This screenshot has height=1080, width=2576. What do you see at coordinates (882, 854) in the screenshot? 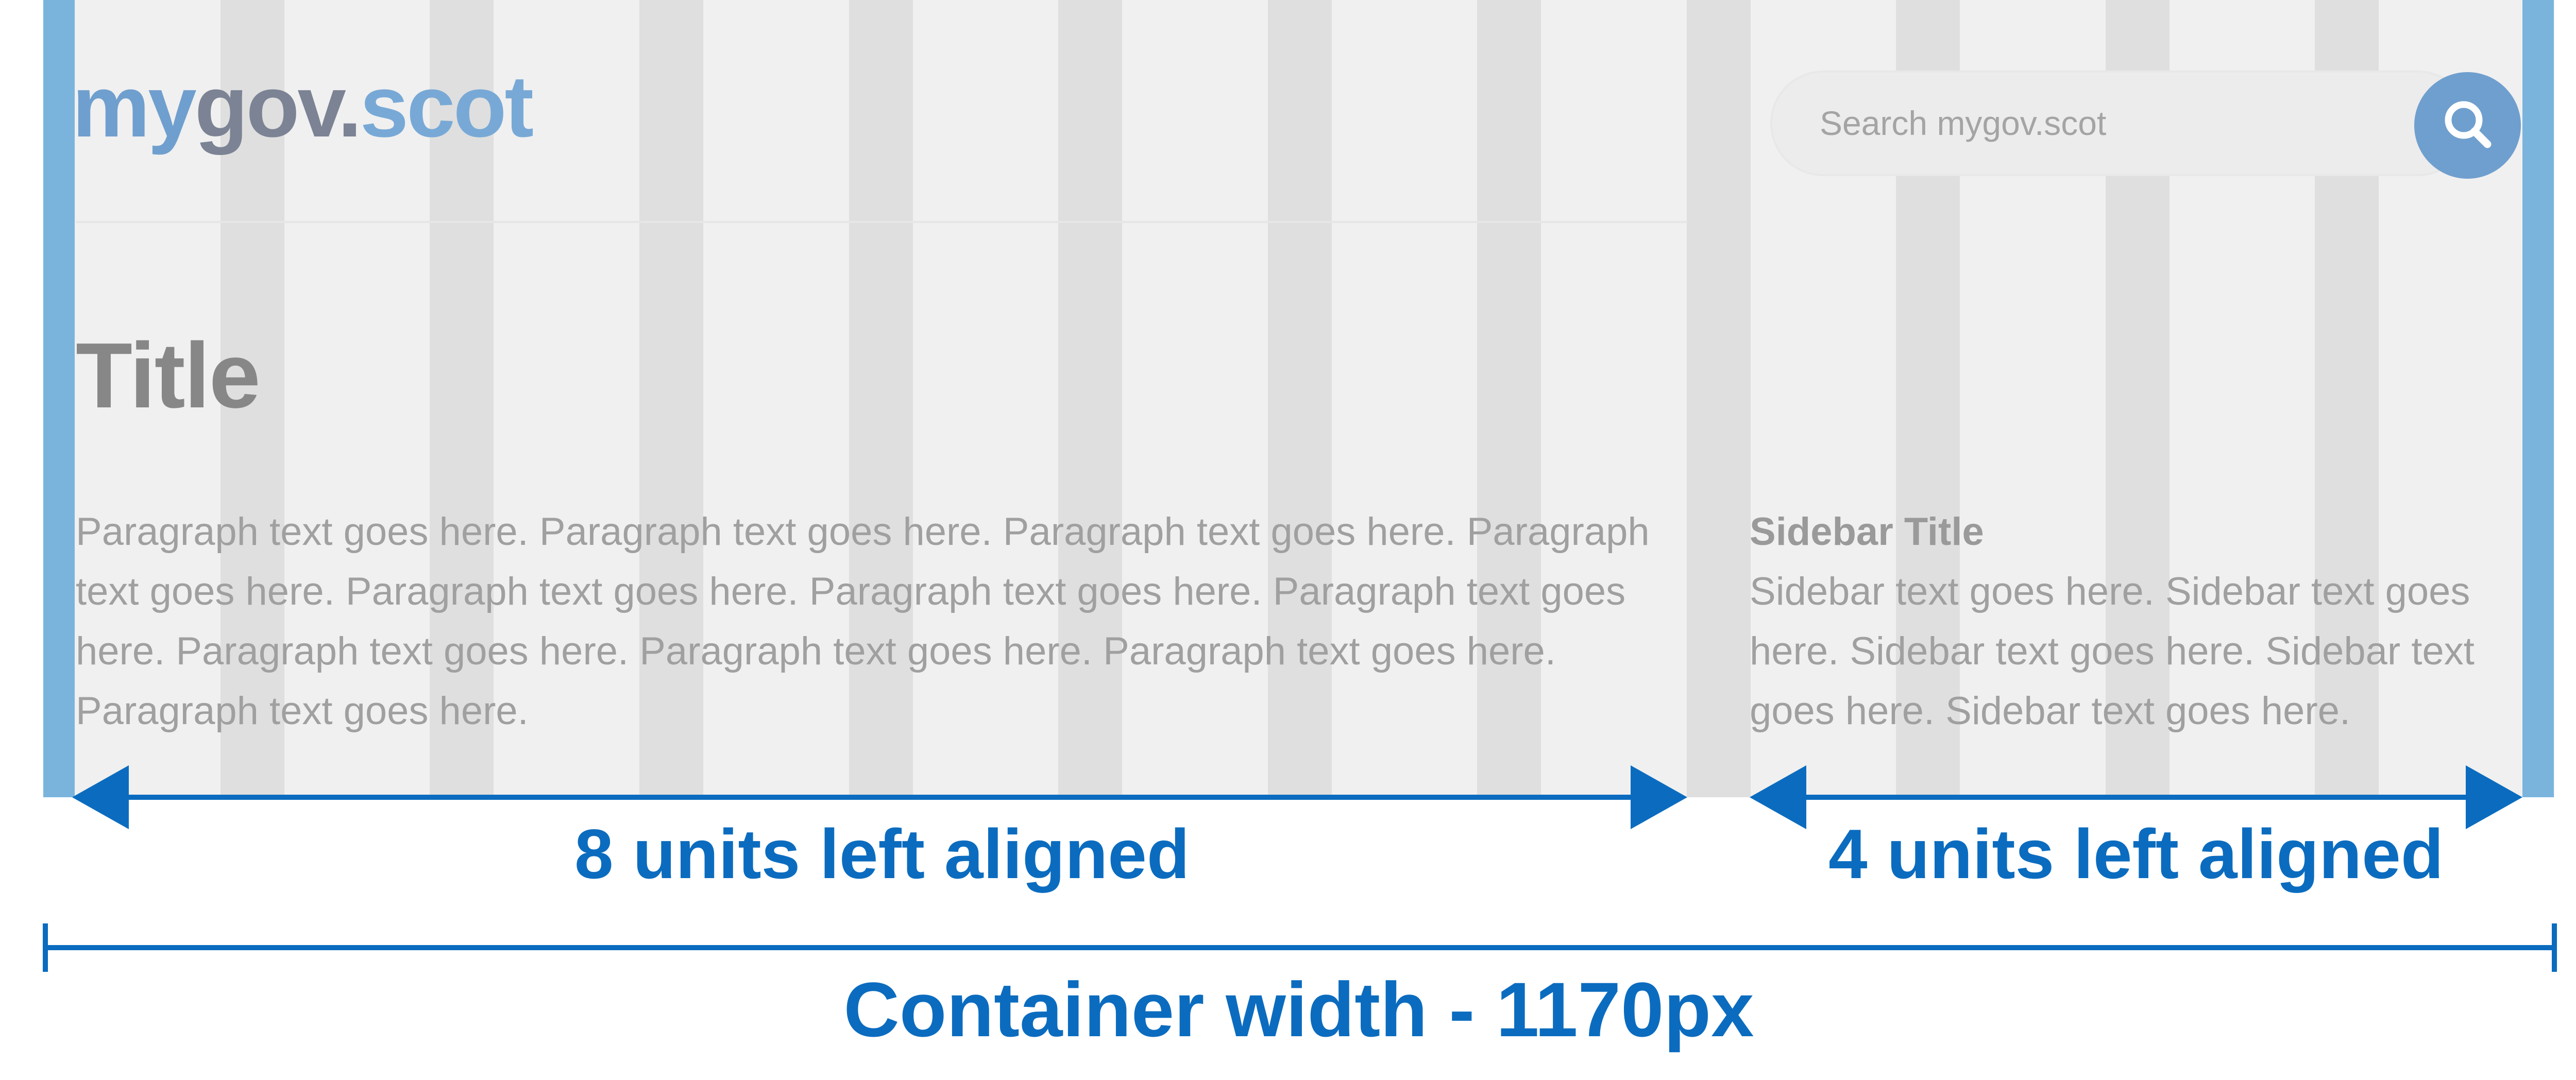
I see `main-column-annotation: 8 units left aligned` at bounding box center [882, 854].